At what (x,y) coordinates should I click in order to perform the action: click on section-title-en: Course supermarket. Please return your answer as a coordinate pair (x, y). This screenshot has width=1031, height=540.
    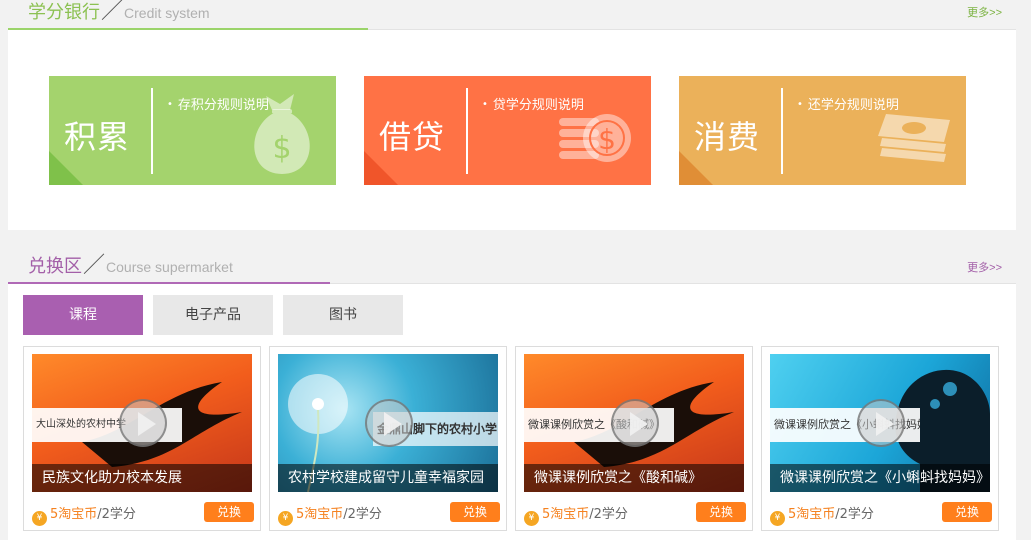
    Looking at the image, I should click on (169, 267).